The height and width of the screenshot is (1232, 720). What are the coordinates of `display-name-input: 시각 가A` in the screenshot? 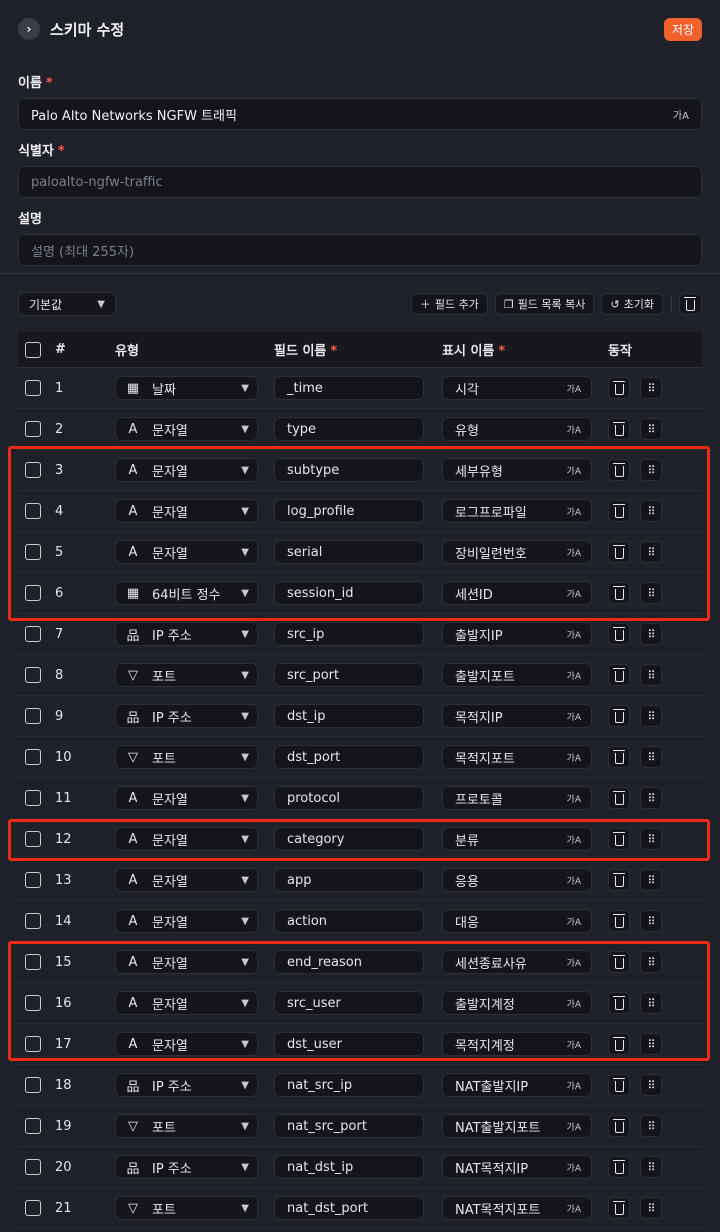 It's located at (517, 388).